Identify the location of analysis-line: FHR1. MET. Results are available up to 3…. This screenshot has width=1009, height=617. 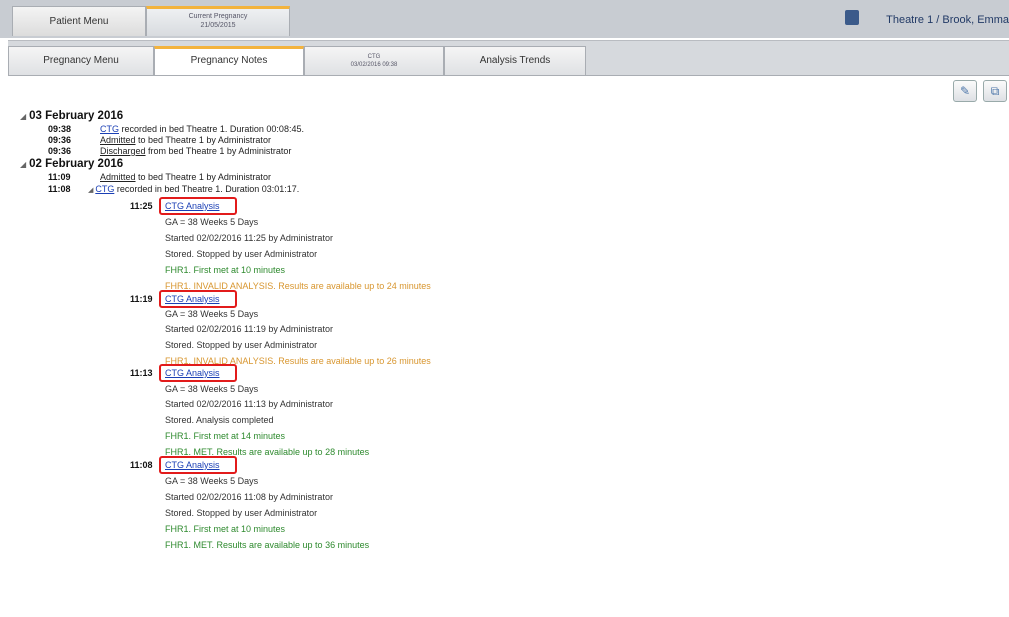
(267, 545).